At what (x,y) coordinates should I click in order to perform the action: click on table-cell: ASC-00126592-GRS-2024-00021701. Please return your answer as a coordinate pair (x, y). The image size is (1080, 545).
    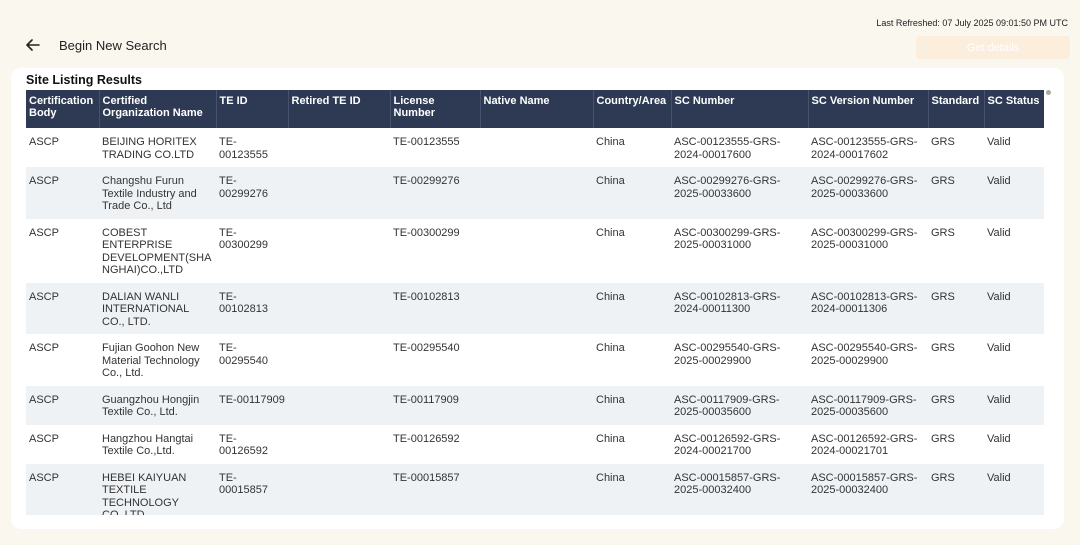
    Looking at the image, I should click on (864, 445).